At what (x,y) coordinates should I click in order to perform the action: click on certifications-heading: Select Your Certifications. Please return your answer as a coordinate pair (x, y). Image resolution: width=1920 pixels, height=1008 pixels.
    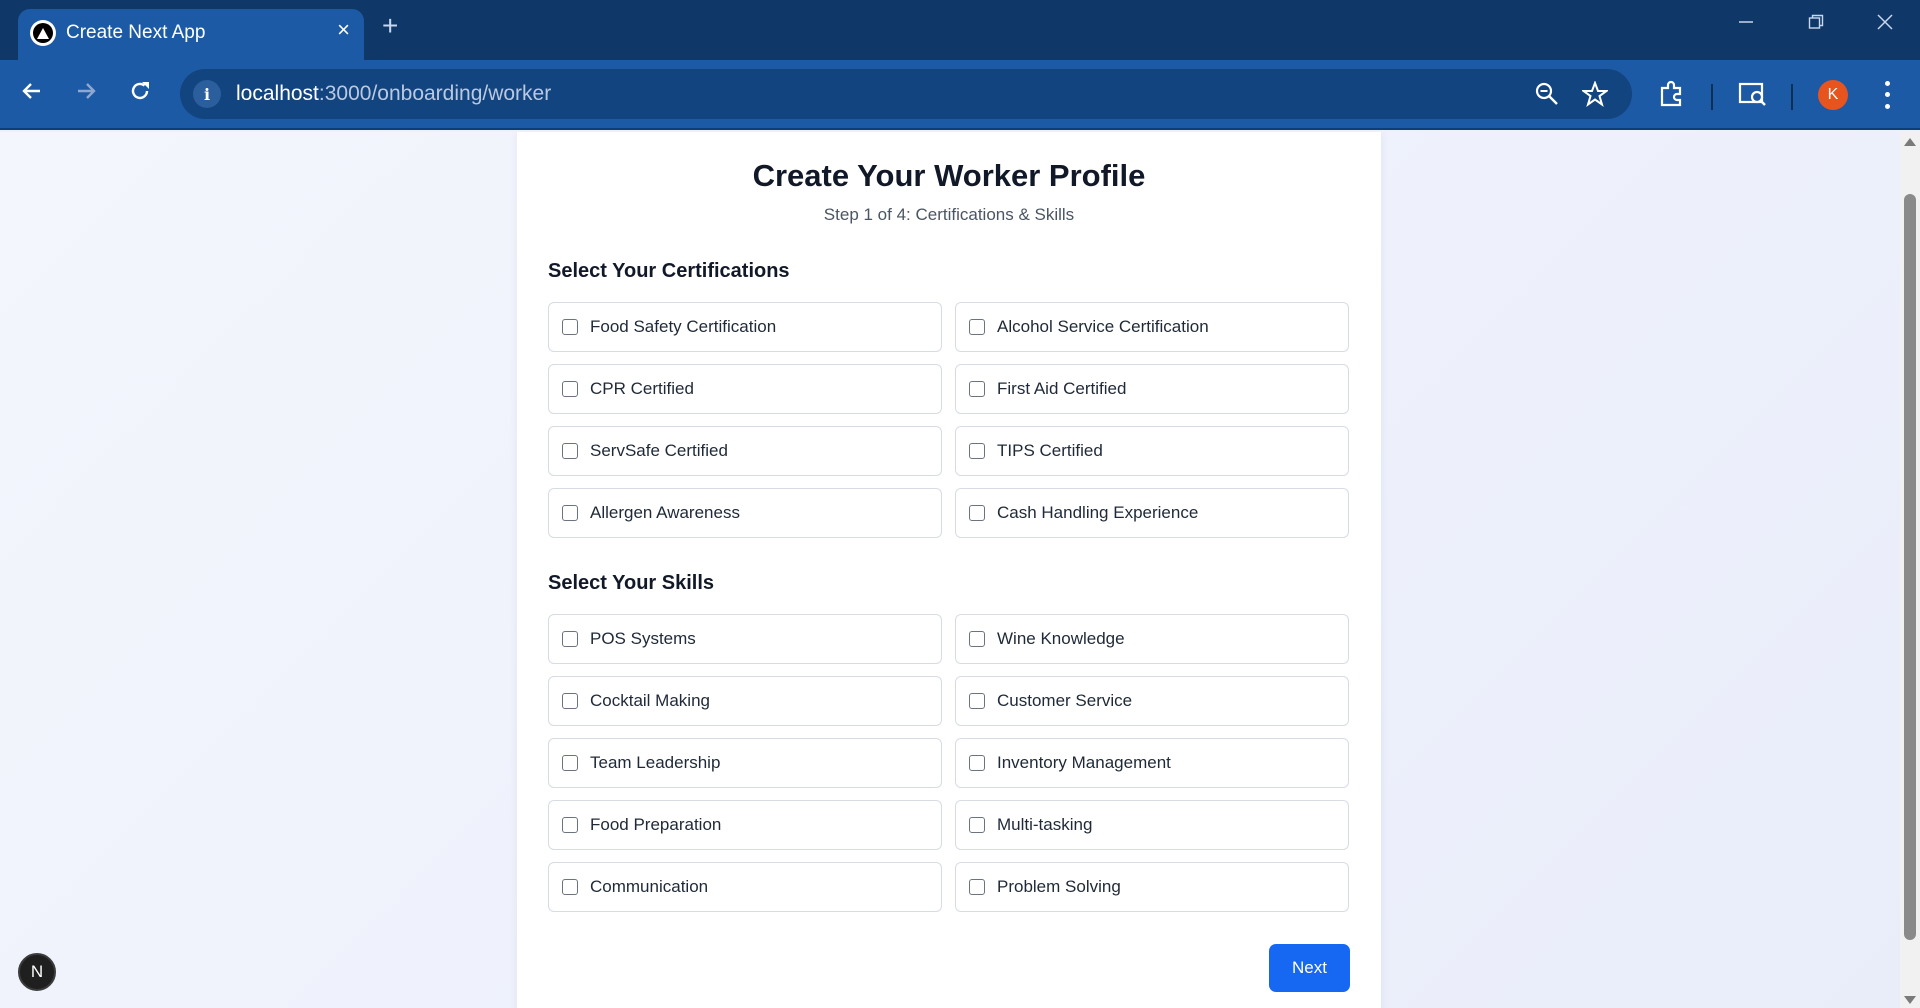
    Looking at the image, I should click on (669, 271).